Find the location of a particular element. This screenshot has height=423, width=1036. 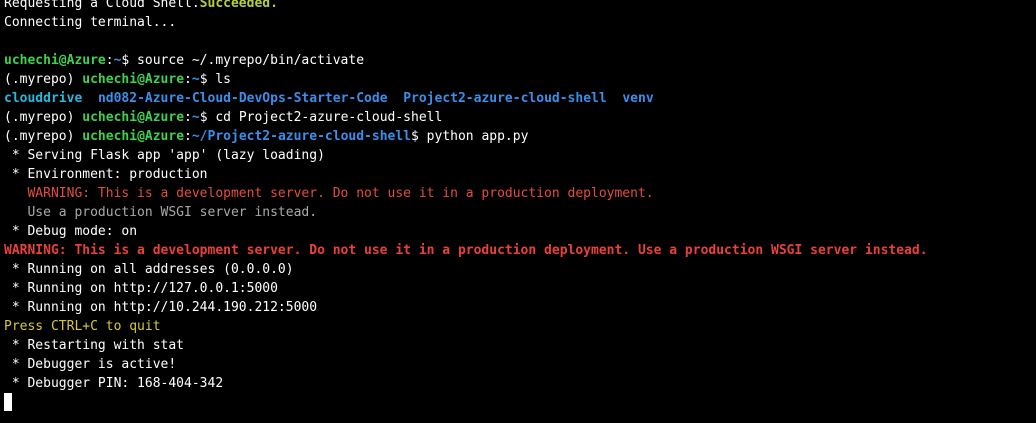

terminal-line: * Running on all addresses (0.0.0.0) is located at coordinates (520, 269).